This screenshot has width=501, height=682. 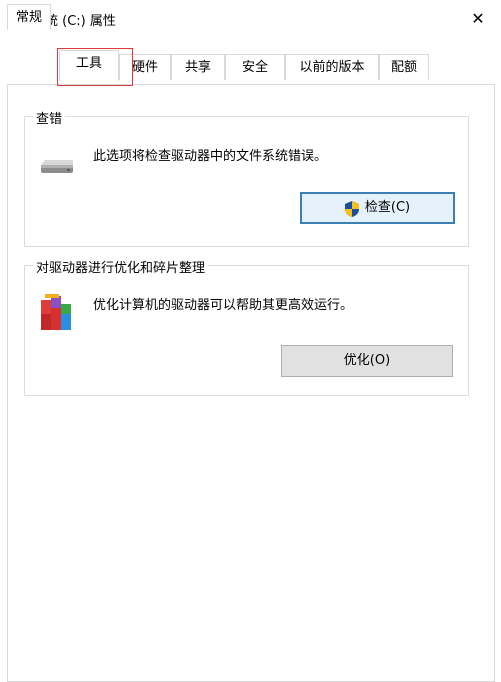 I want to click on uac-shield-icon, so click(x=352, y=209).